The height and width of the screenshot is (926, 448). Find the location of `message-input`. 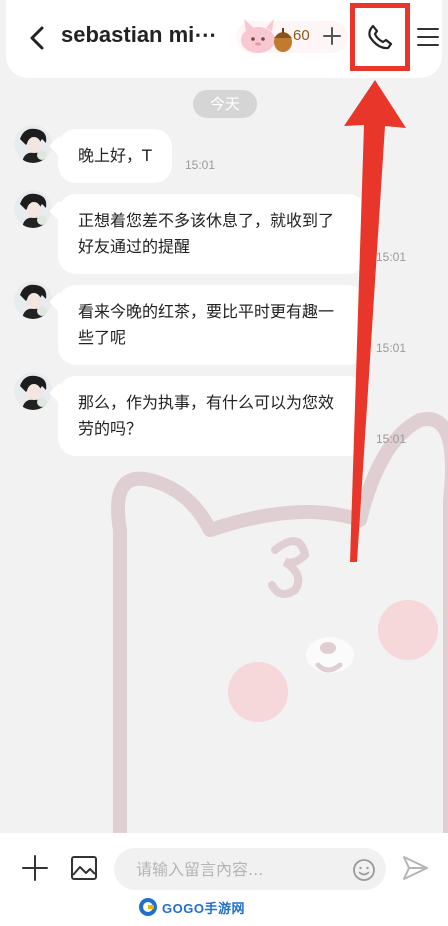

message-input is located at coordinates (241, 869).